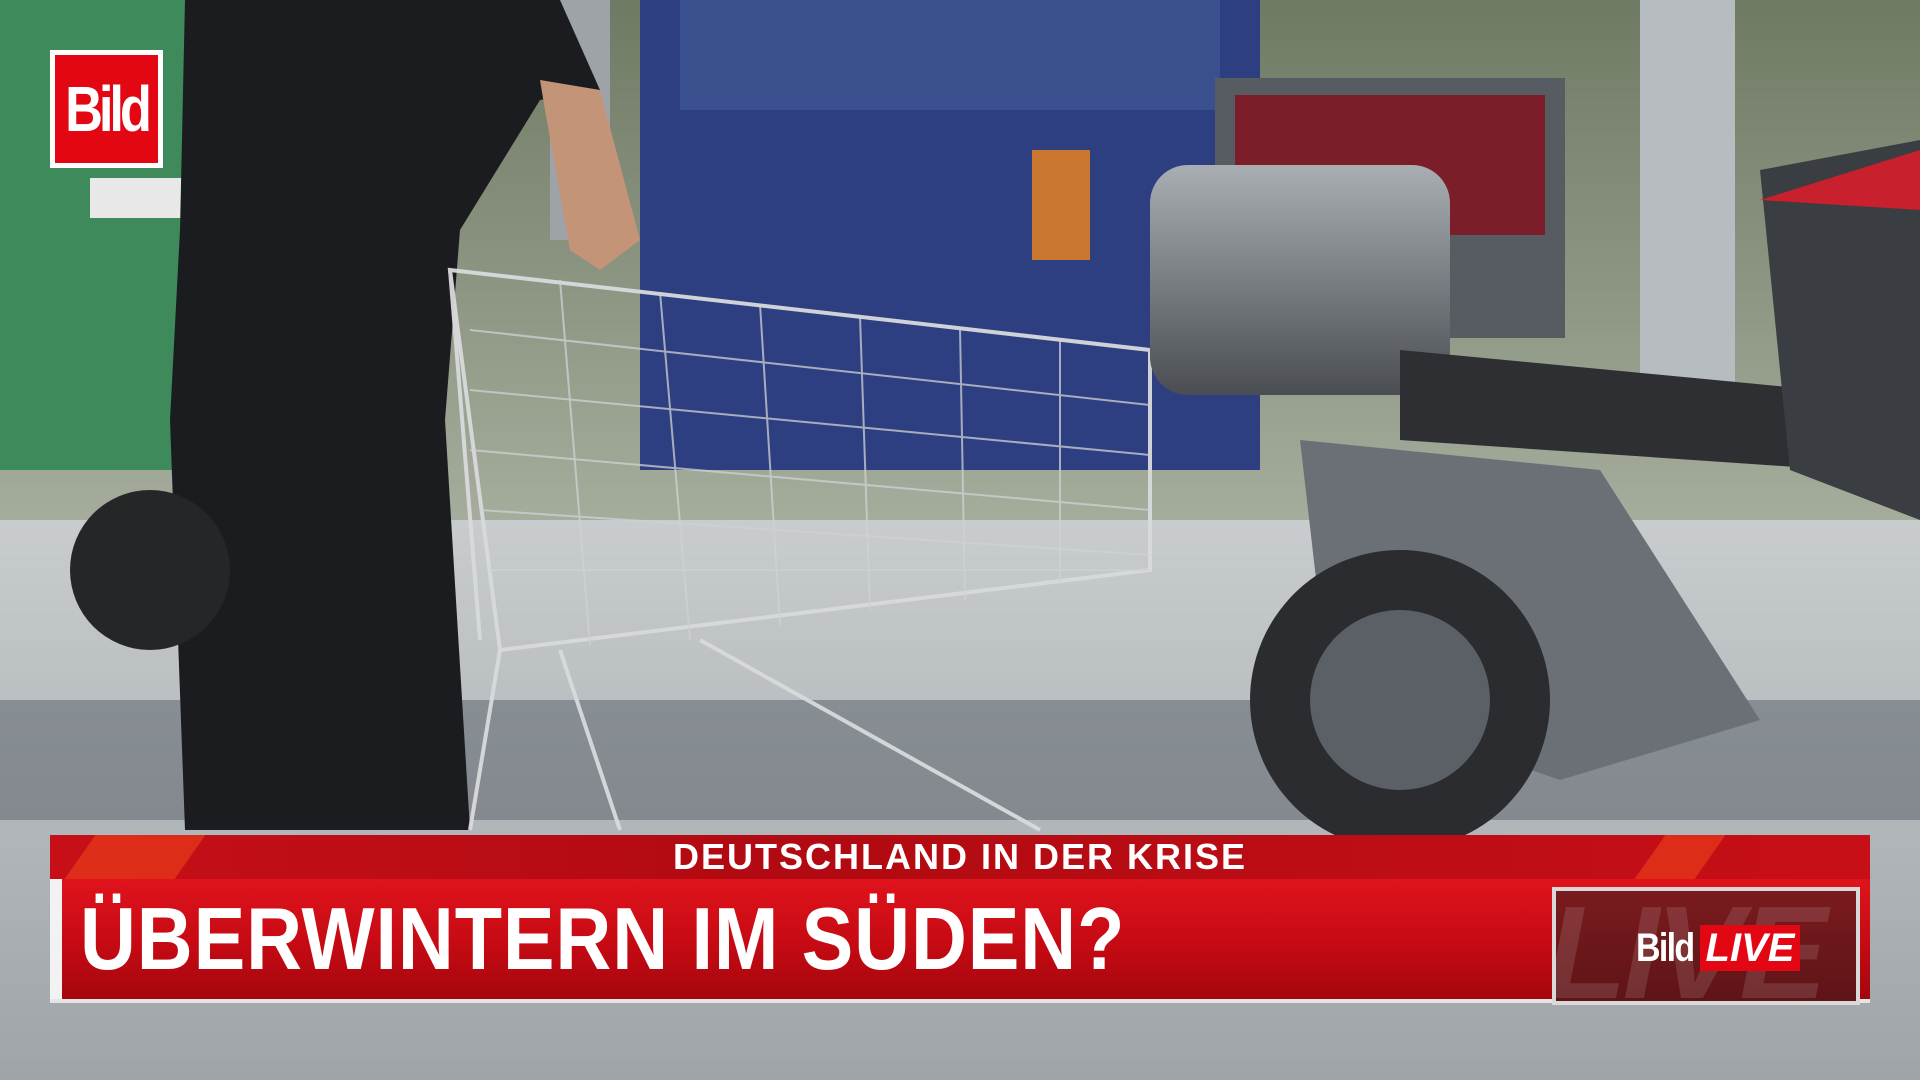 The height and width of the screenshot is (1080, 1920). I want to click on kicker-text: DEUTSCHLAND IN DER KRISE, so click(960, 856).